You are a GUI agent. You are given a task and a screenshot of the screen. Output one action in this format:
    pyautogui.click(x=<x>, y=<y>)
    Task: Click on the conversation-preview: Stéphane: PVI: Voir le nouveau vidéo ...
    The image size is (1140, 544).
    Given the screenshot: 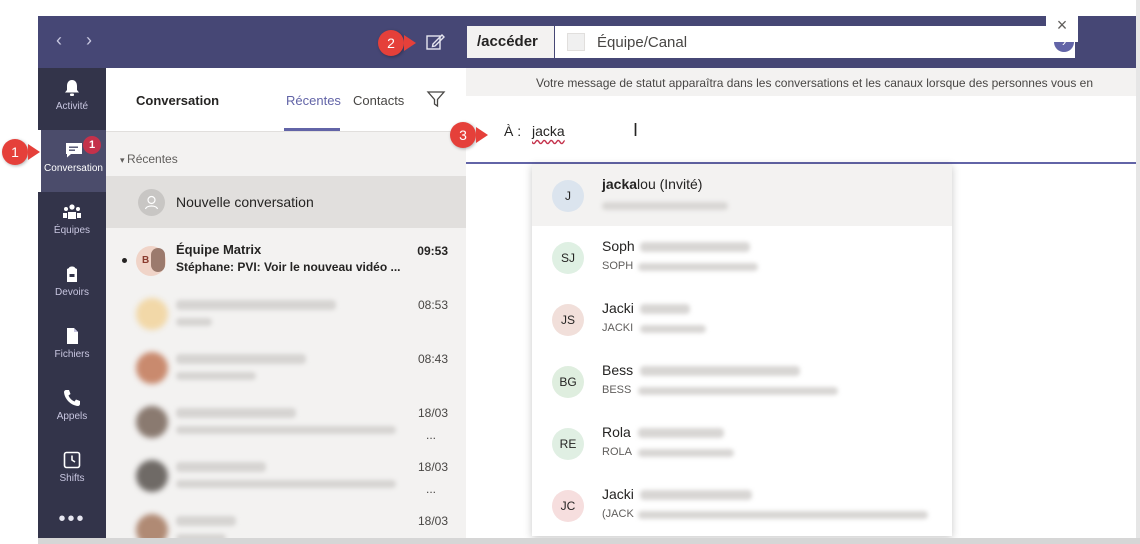 What is the action you would take?
    pyautogui.click(x=288, y=267)
    